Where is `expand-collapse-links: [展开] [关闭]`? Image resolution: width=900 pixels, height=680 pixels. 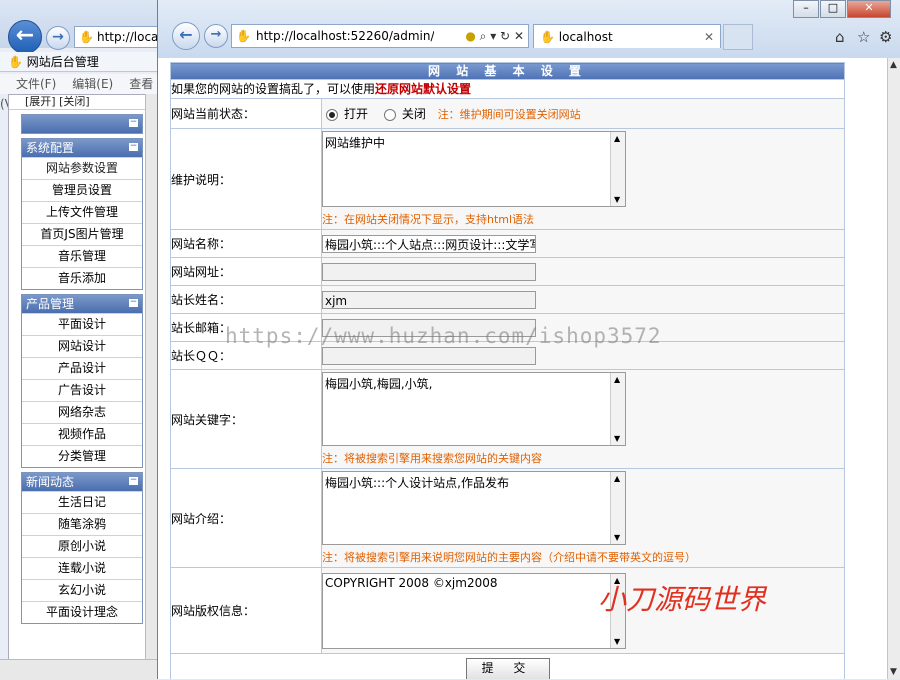 expand-collapse-links: [展开] [关闭] is located at coordinates (77, 102).